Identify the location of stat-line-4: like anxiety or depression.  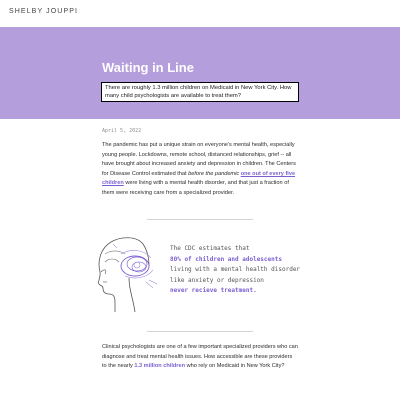
(217, 280).